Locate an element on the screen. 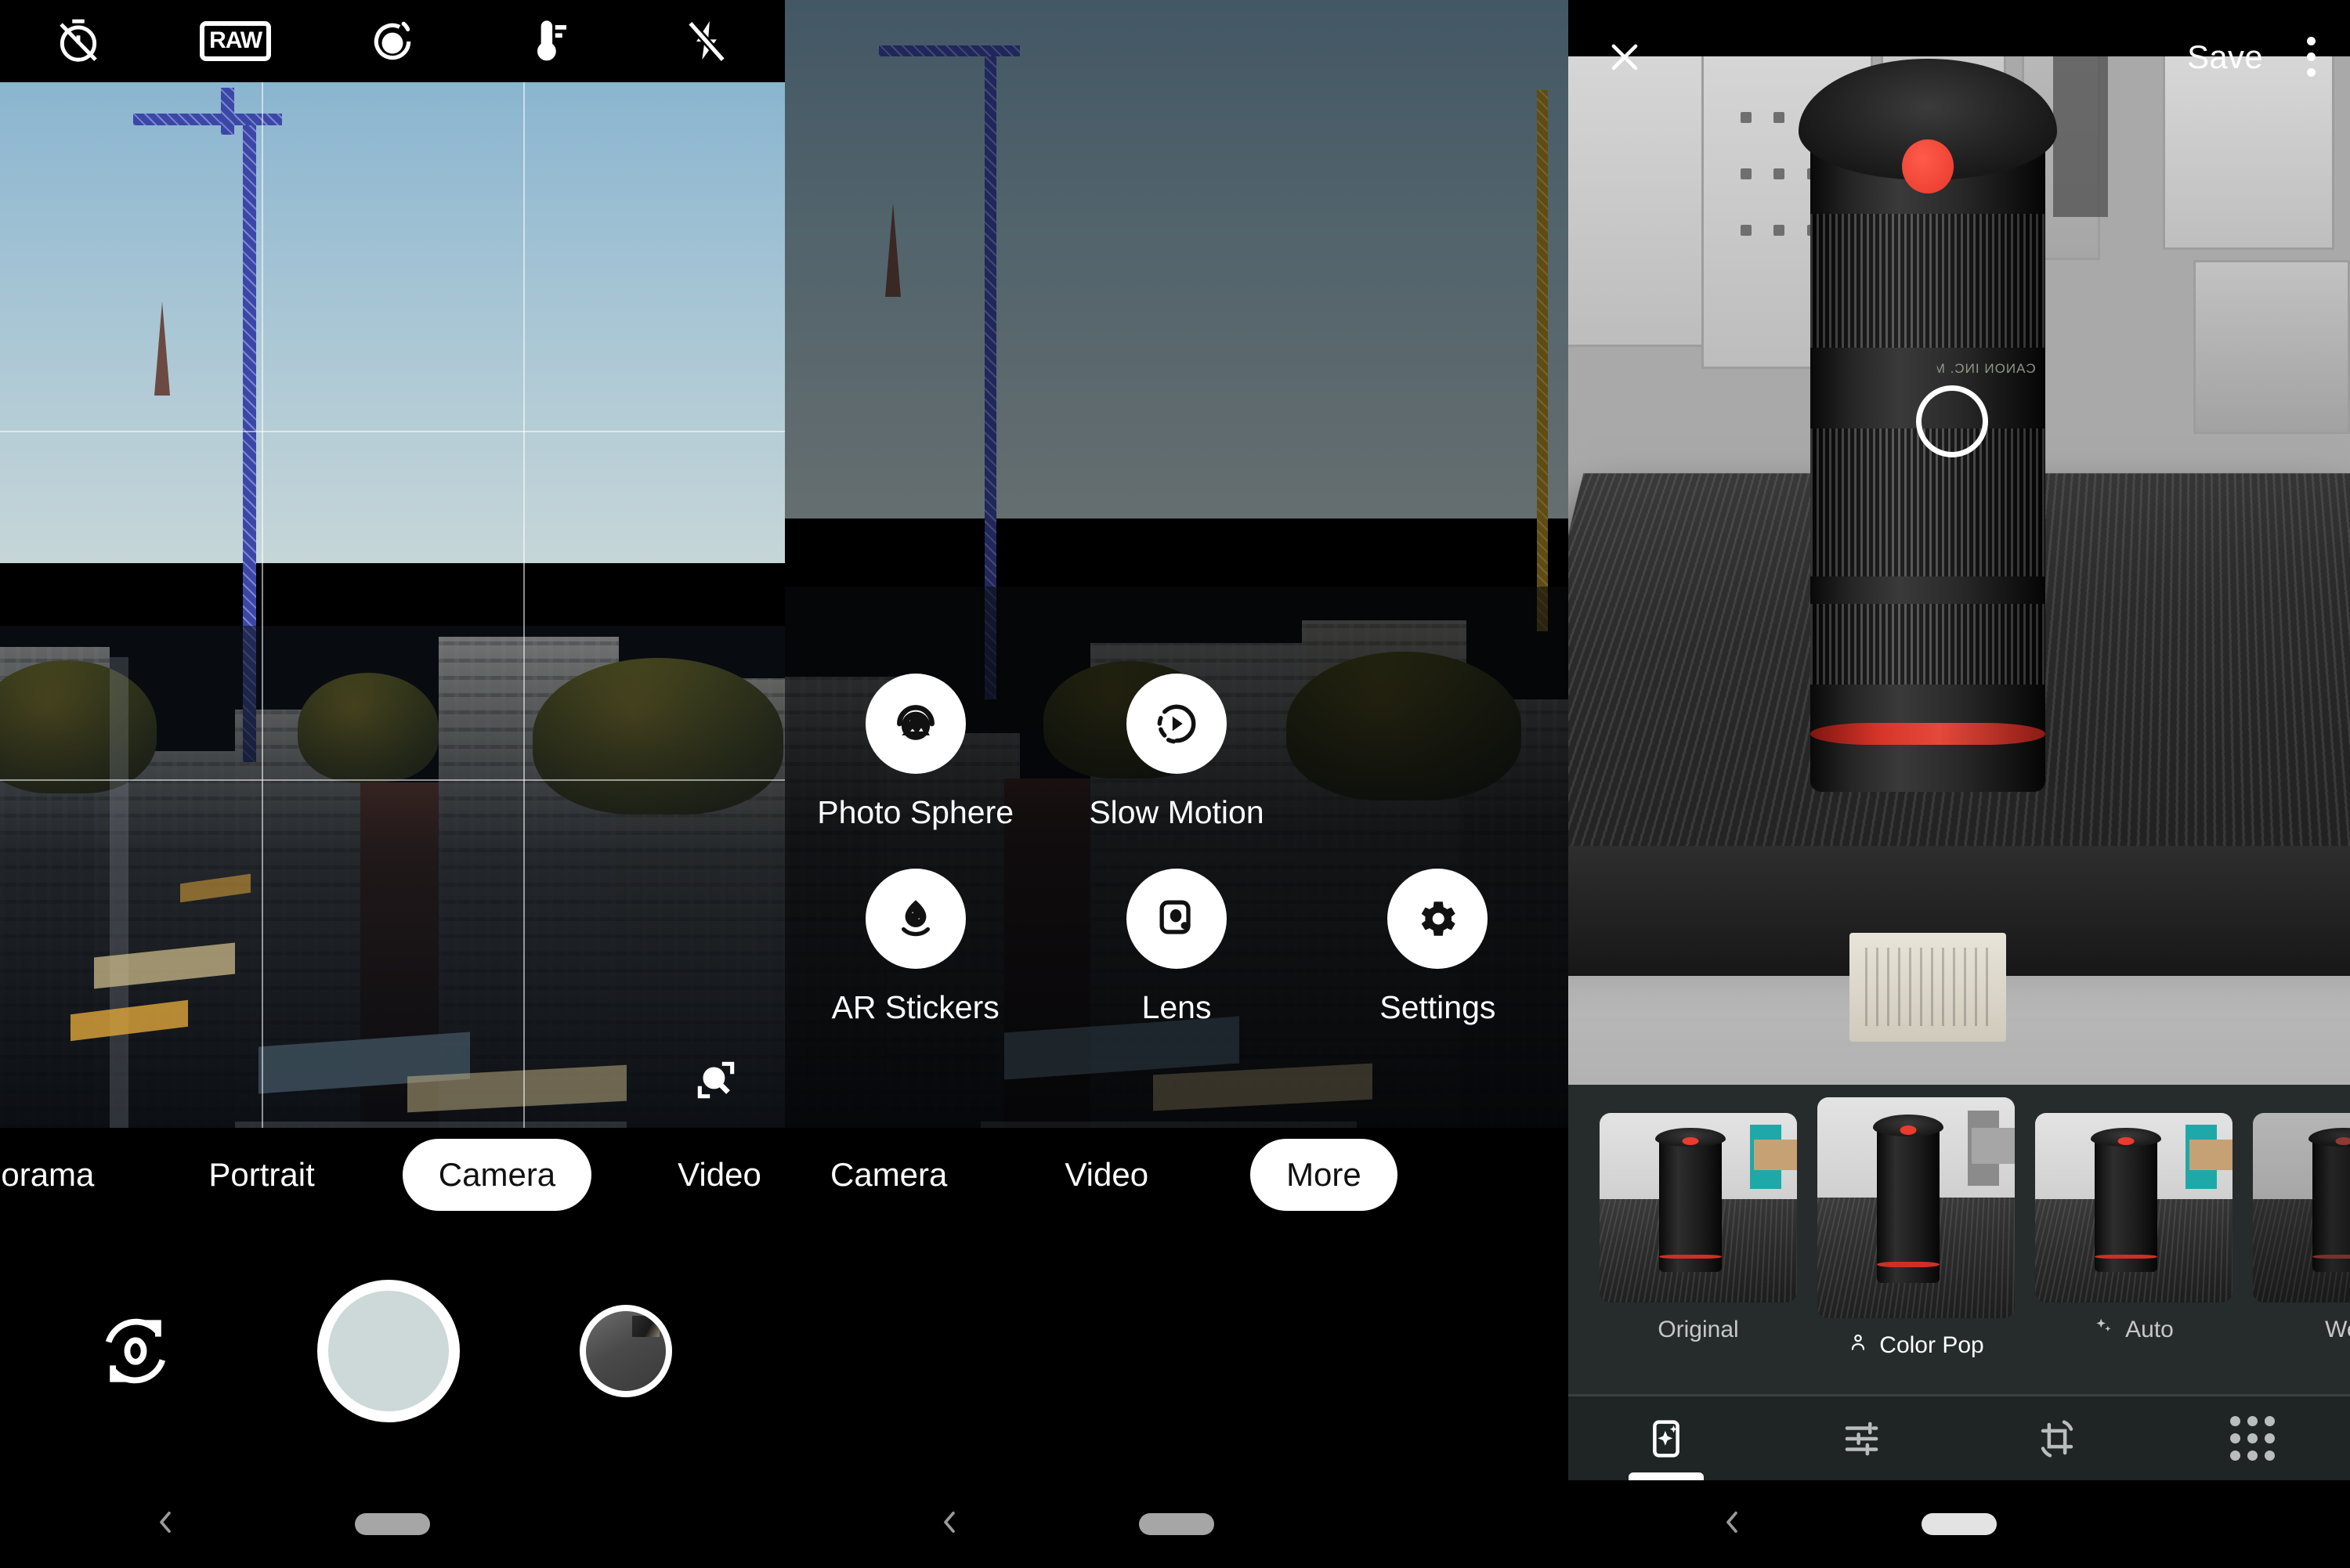 The height and width of the screenshot is (1568, 2350). tool-crop-rotate is located at coordinates (2057, 1438).